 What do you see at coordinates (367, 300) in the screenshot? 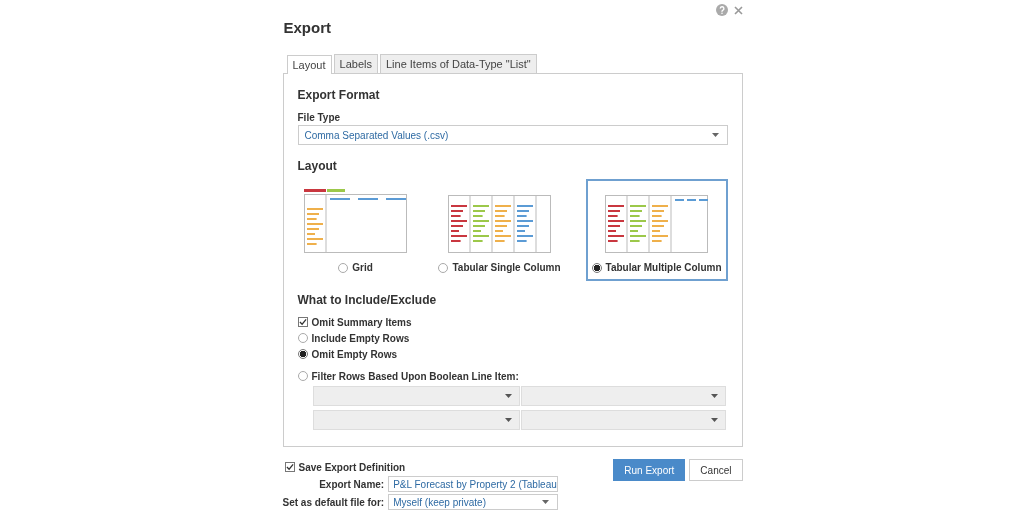
I see `section-heading: What to Include/Exclude` at bounding box center [367, 300].